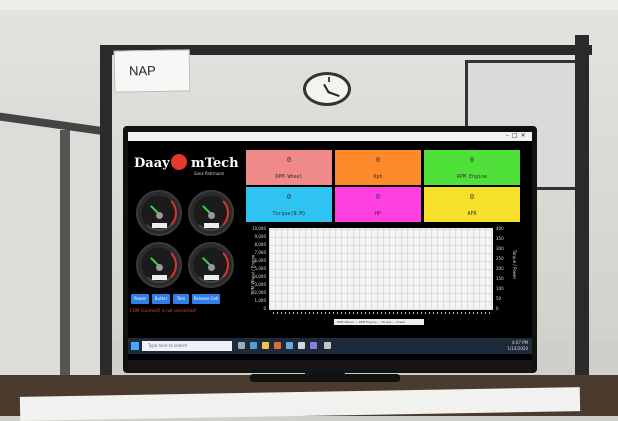 The width and height of the screenshot is (618, 421). What do you see at coordinates (206, 299) in the screenshot?
I see `release-cell-button: Release Cell` at bounding box center [206, 299].